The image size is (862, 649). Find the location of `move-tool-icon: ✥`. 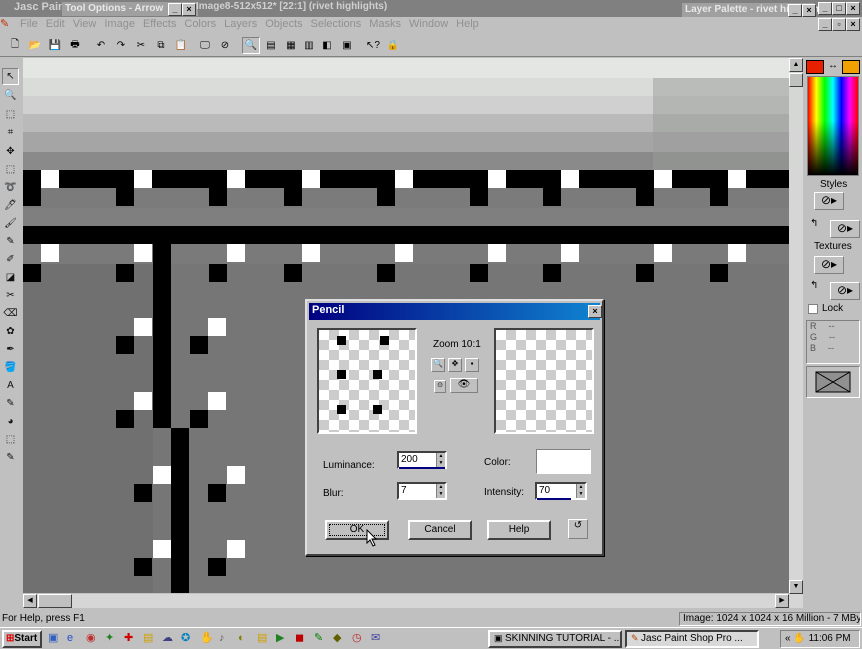

move-tool-icon: ✥ is located at coordinates (10, 151).